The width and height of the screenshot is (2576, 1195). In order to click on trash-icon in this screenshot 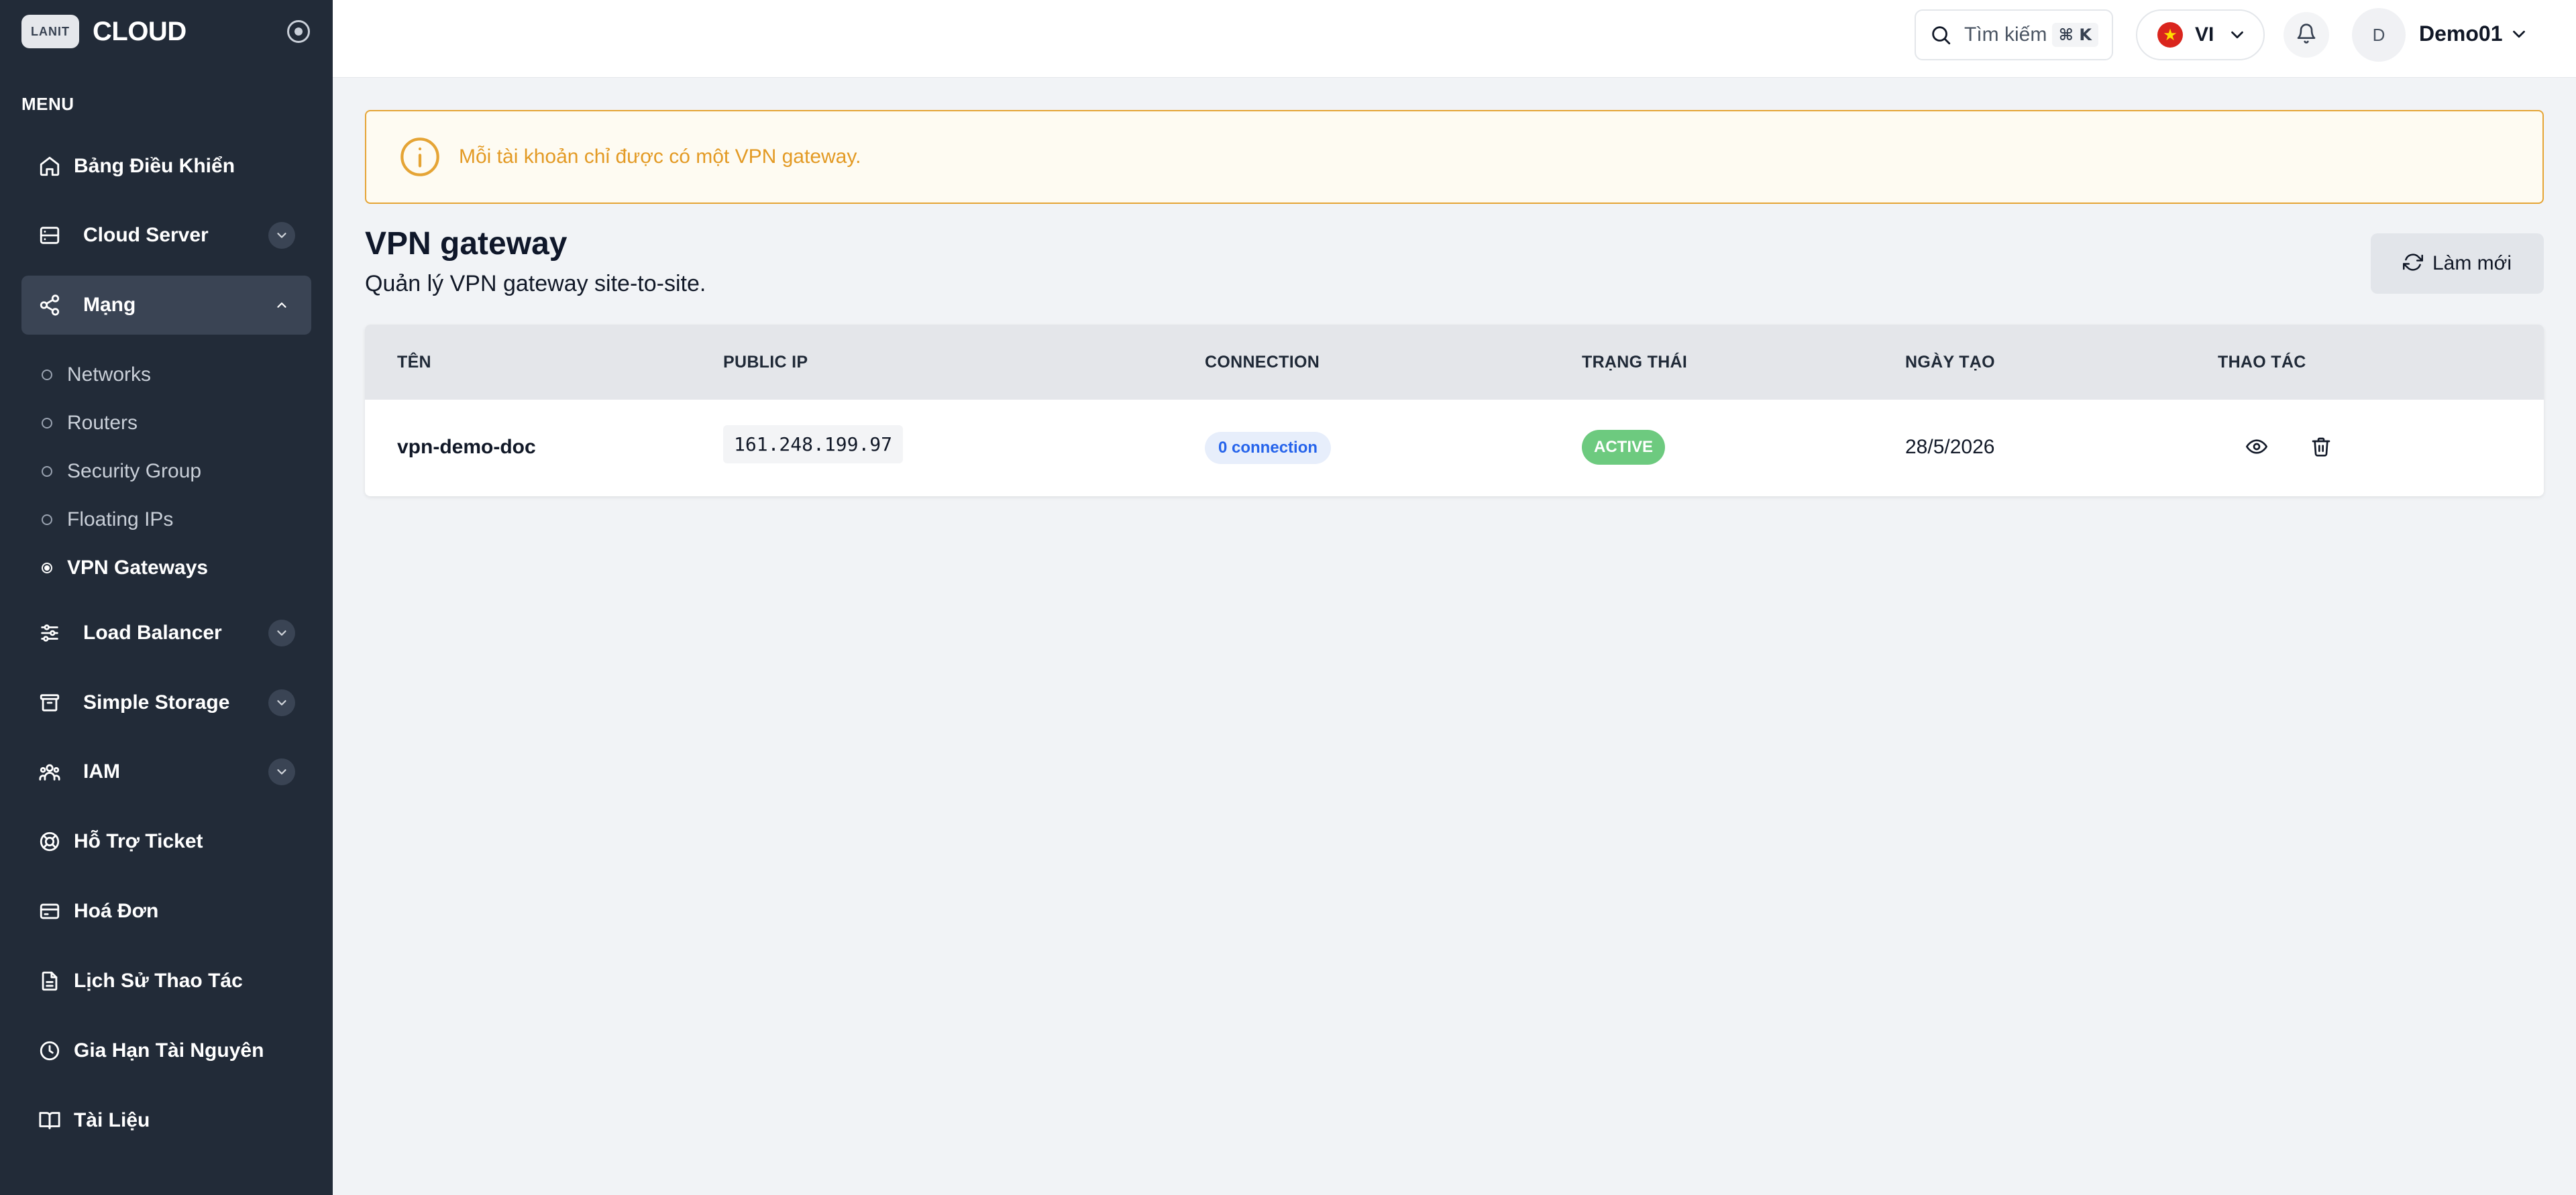, I will do `click(2321, 448)`.